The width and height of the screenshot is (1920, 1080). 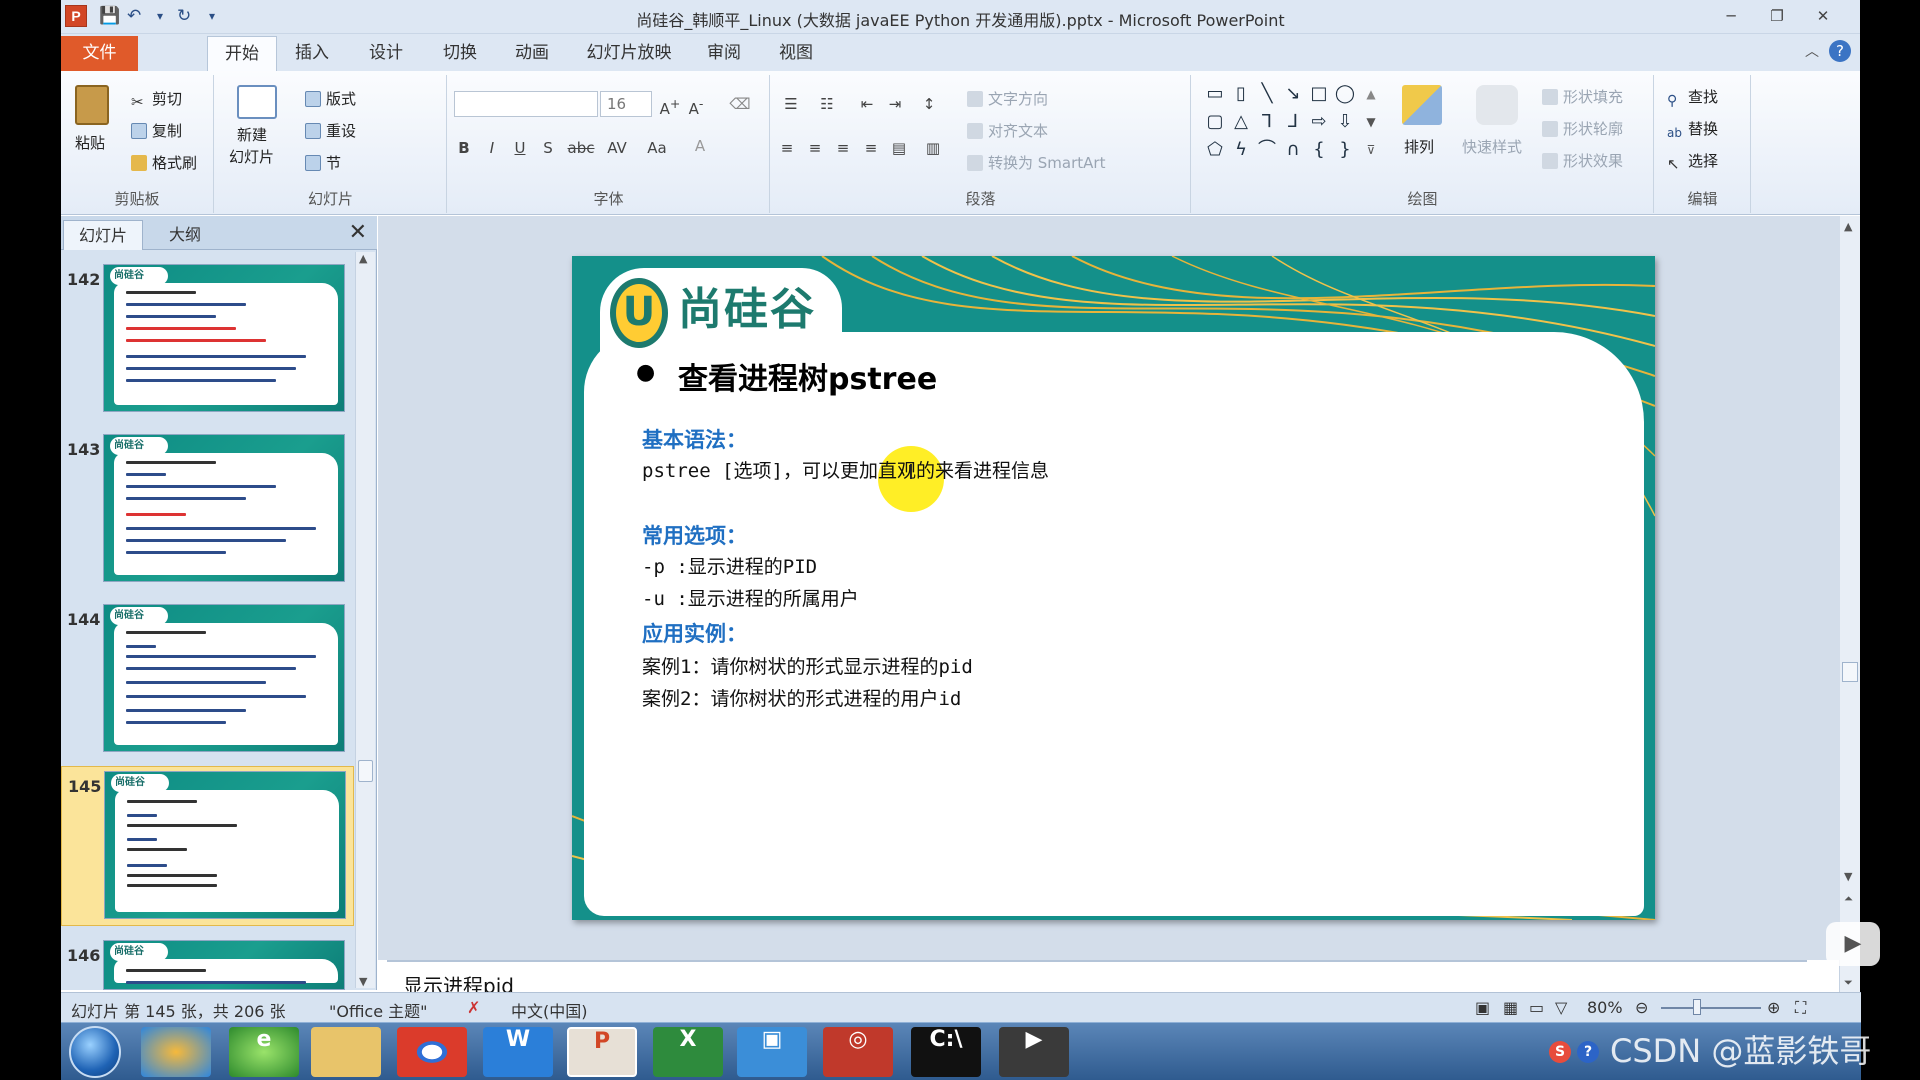 What do you see at coordinates (617, 148) in the screenshot?
I see `character-spacing-icon: AV` at bounding box center [617, 148].